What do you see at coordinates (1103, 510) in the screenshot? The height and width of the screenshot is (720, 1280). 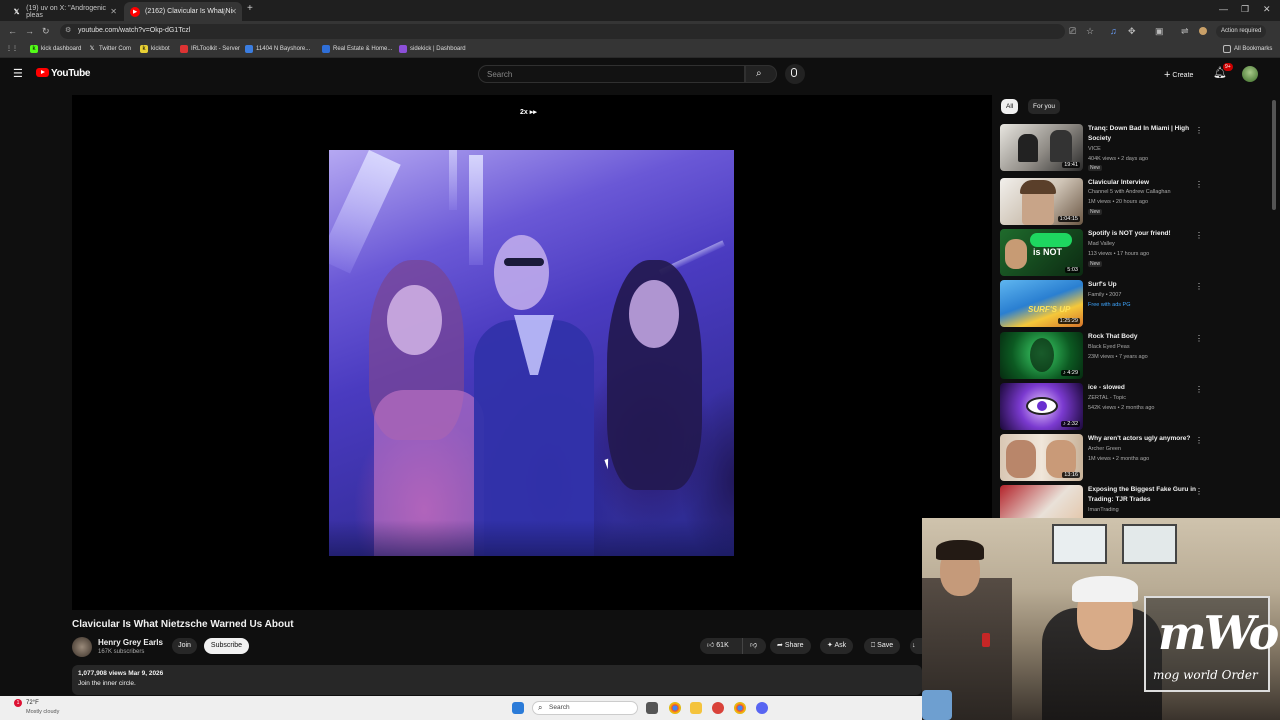 I see `channel-name: ImanTrading` at bounding box center [1103, 510].